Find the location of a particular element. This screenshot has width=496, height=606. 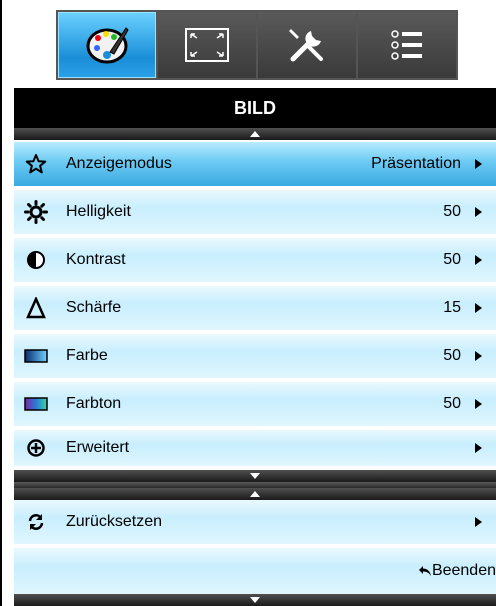

tab-options is located at coordinates (407, 45).